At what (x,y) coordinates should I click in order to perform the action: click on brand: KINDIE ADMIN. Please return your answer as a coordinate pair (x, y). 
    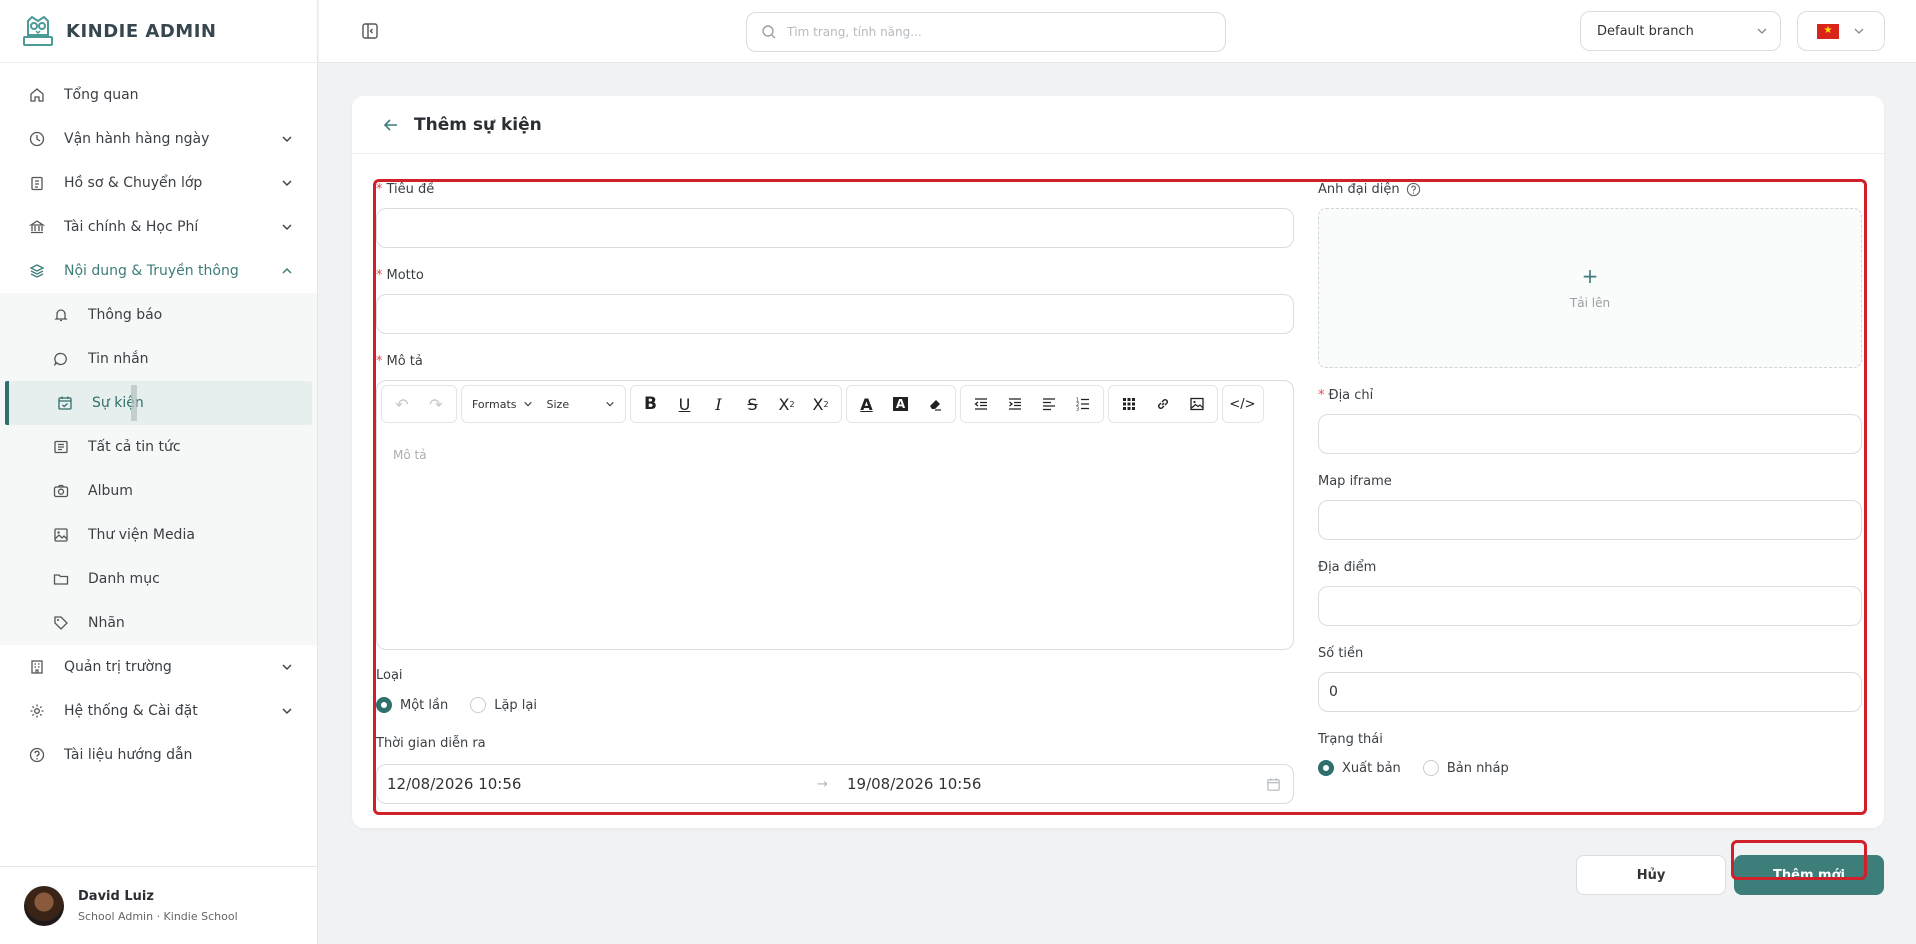
    Looking at the image, I should click on (158, 31).